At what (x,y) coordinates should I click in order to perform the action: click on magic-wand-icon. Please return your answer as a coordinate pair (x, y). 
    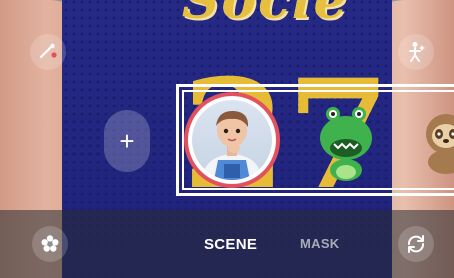
    Looking at the image, I should click on (48, 51).